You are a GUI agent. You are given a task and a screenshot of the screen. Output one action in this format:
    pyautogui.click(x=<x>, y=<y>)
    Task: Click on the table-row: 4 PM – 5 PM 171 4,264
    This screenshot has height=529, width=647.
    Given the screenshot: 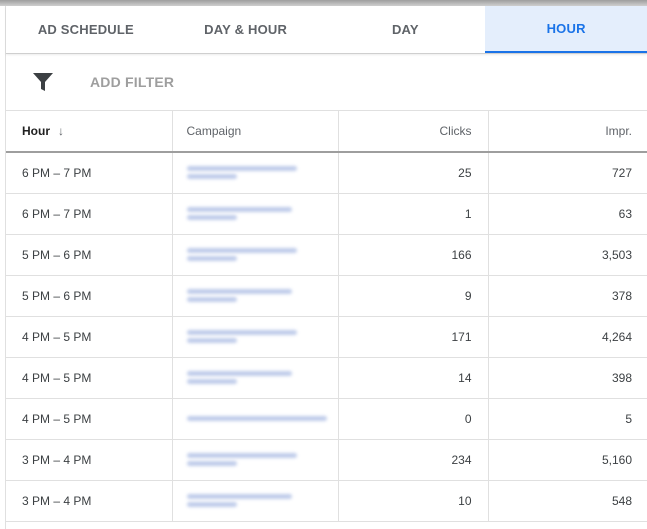 What is the action you would take?
    pyautogui.click(x=326, y=337)
    